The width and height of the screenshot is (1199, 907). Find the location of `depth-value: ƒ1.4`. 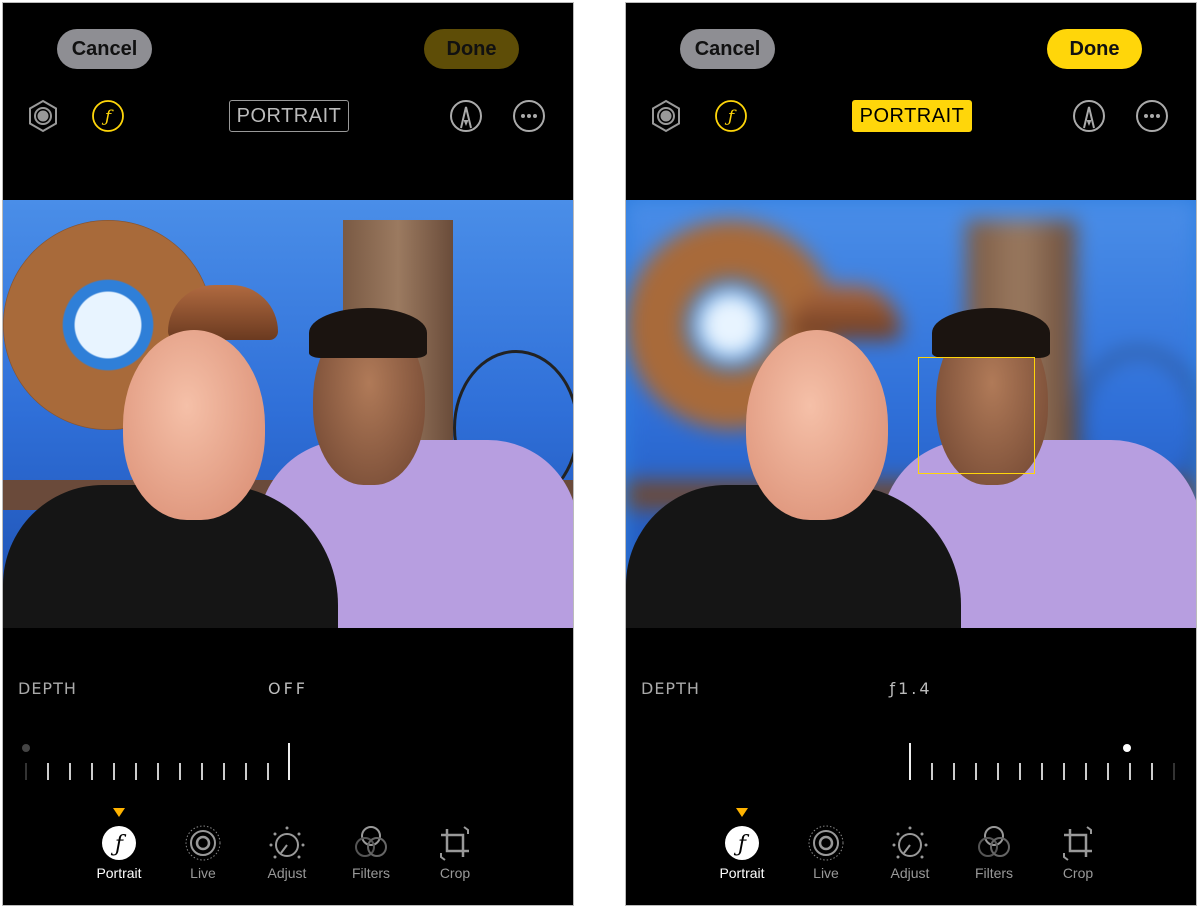

depth-value: ƒ1.4 is located at coordinates (911, 688).